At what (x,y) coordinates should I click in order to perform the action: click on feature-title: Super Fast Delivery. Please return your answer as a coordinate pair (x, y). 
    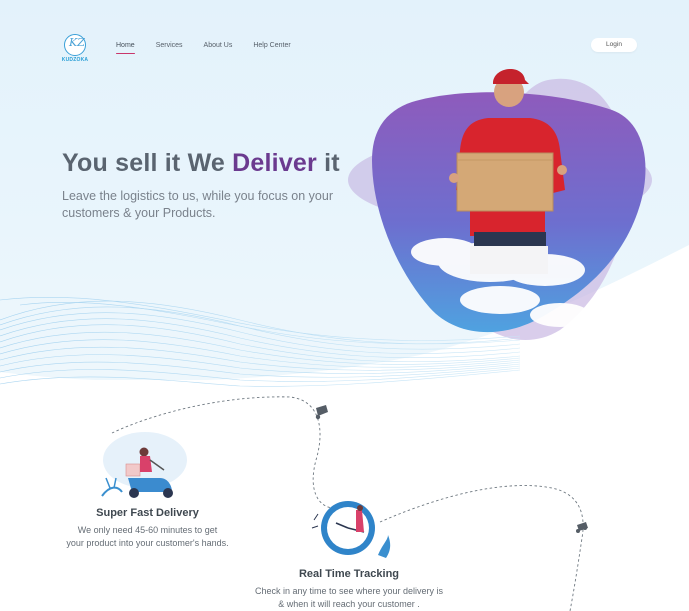
    Looking at the image, I should click on (147, 513).